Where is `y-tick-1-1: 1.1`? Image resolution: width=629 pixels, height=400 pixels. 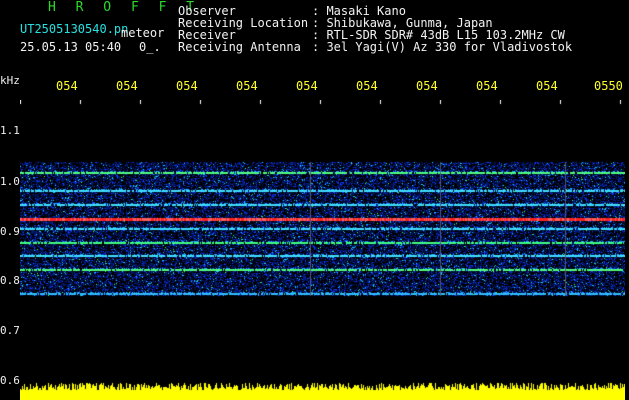 y-tick-1-1: 1.1 is located at coordinates (10, 130).